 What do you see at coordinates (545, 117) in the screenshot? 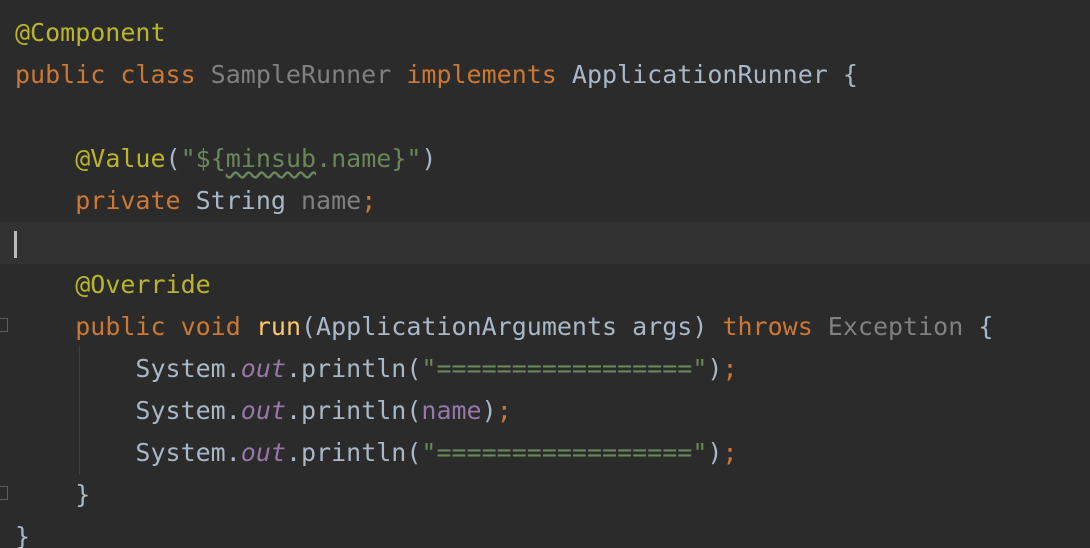
I see `code-line` at bounding box center [545, 117].